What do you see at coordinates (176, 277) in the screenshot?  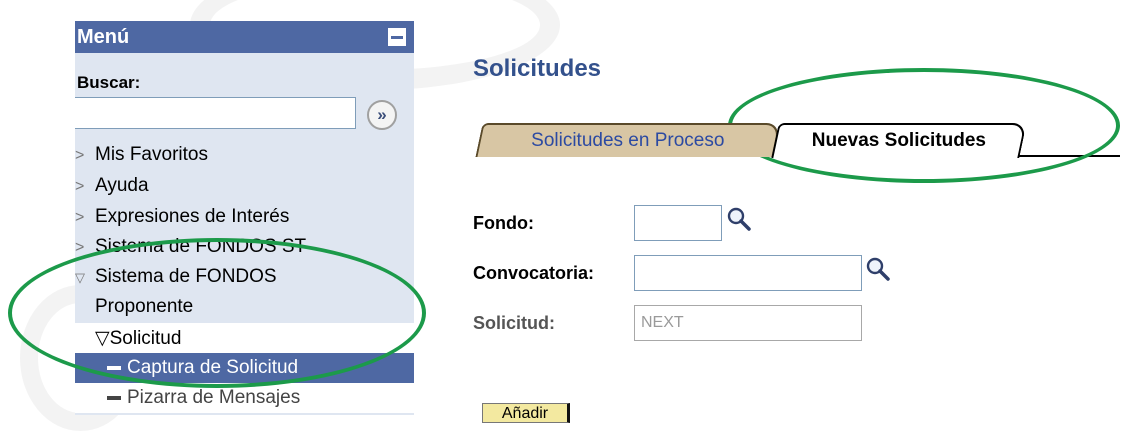 I see `sidebar-item-fondos: ▽ Sistema de FONDOS` at bounding box center [176, 277].